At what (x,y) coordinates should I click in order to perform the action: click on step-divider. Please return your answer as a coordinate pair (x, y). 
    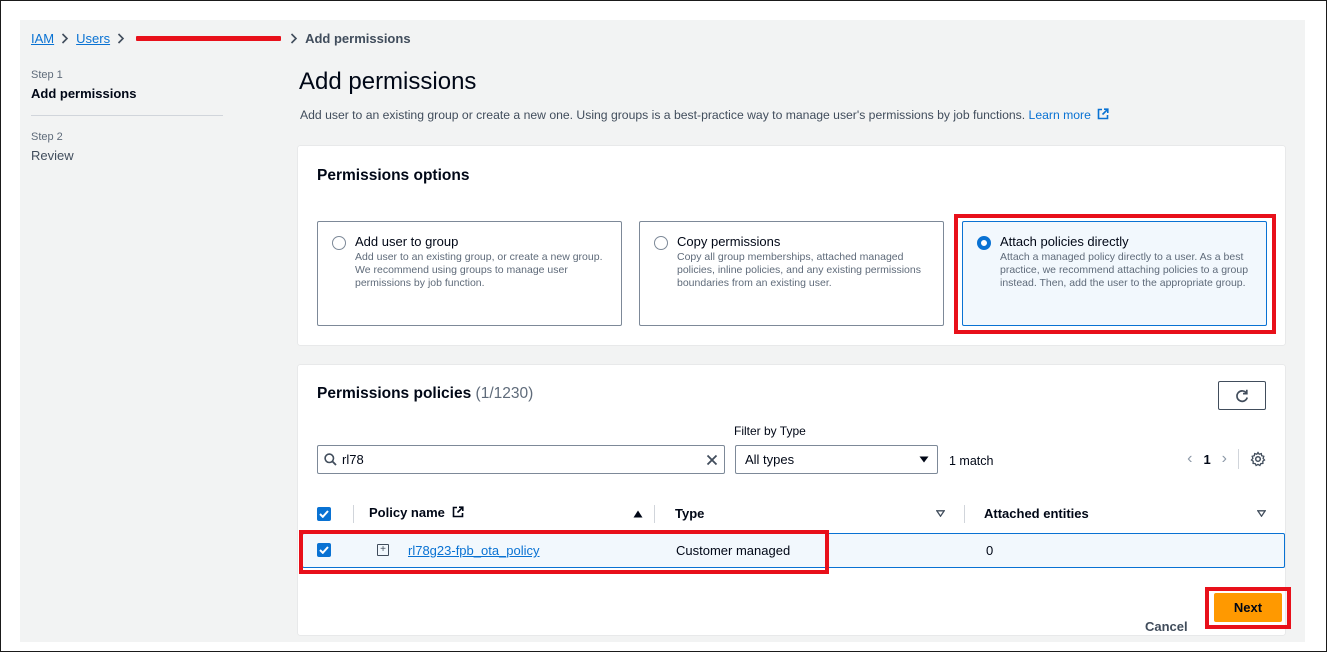
    Looking at the image, I should click on (127, 115).